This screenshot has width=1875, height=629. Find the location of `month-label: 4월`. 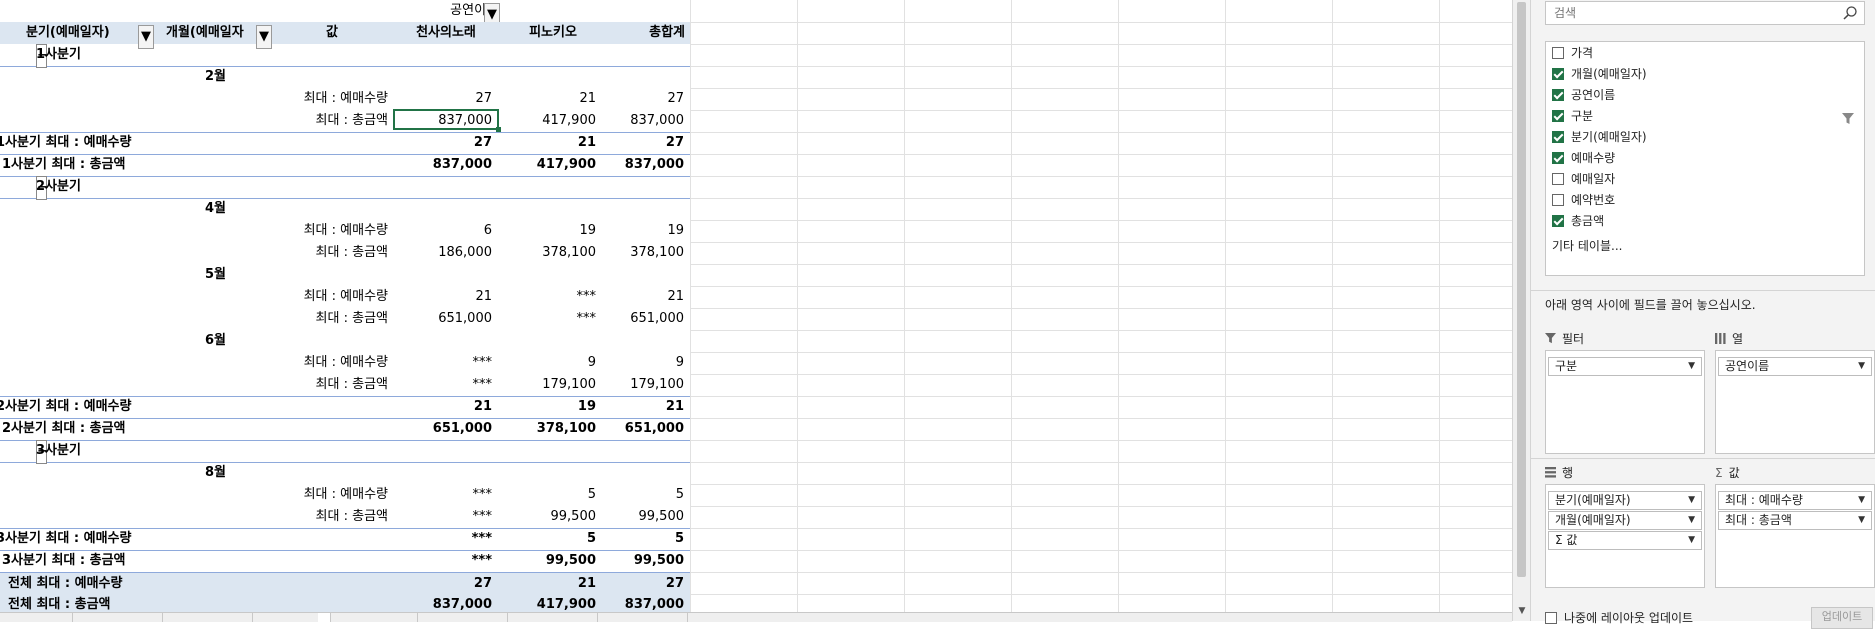

month-label: 4월 is located at coordinates (215, 209).